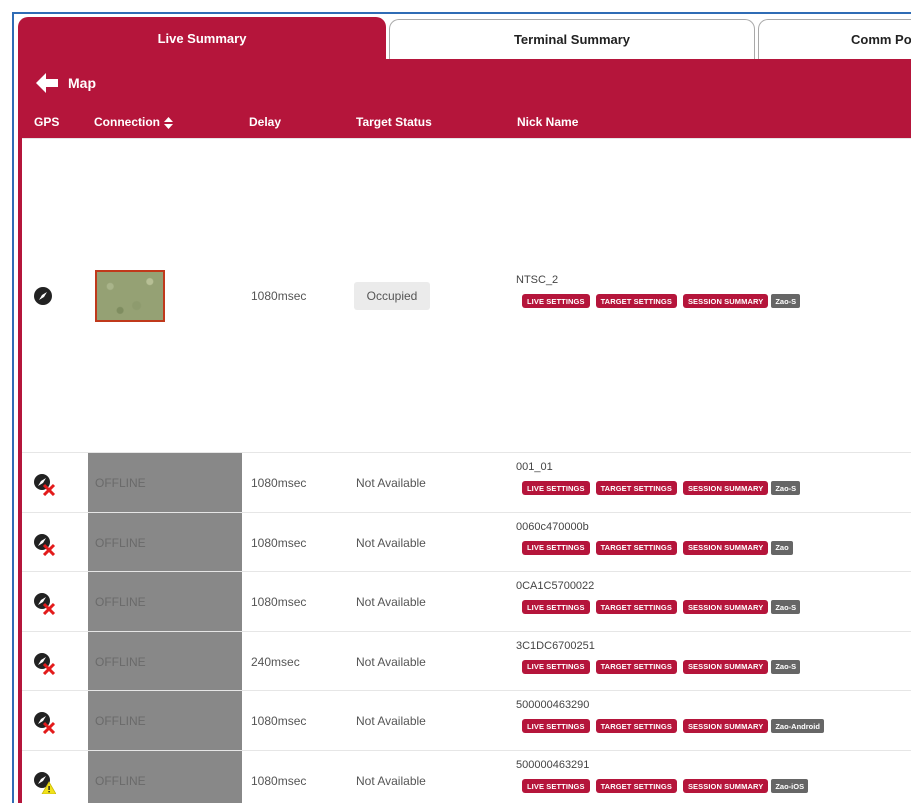 This screenshot has height=803, width=911. Describe the element at coordinates (552, 526) in the screenshot. I see `nick-name: 0060c470000b` at that location.